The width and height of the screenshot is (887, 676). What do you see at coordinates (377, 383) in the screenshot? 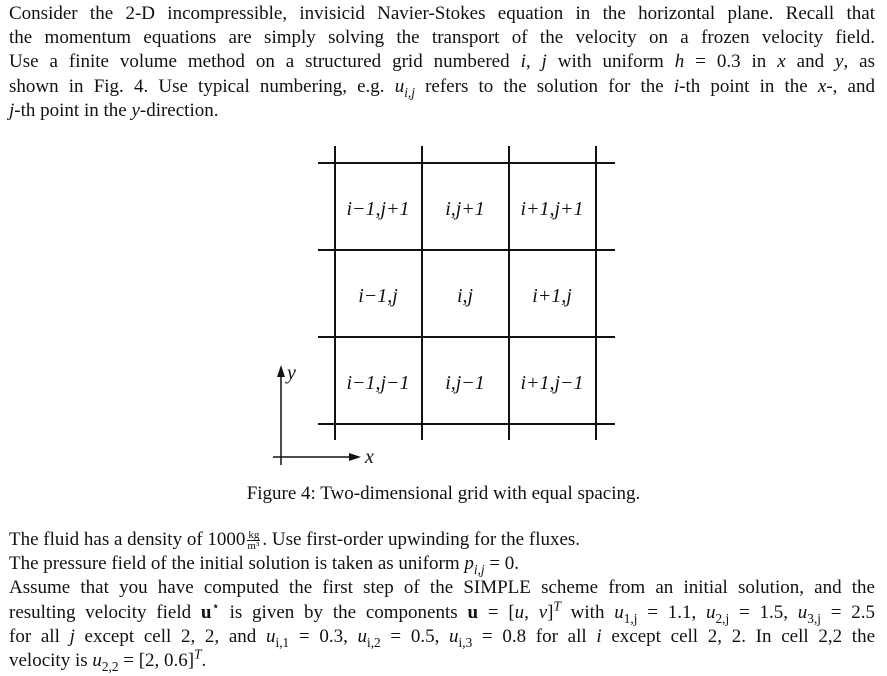
I see `cell-label: i−1,j−1` at bounding box center [377, 383].